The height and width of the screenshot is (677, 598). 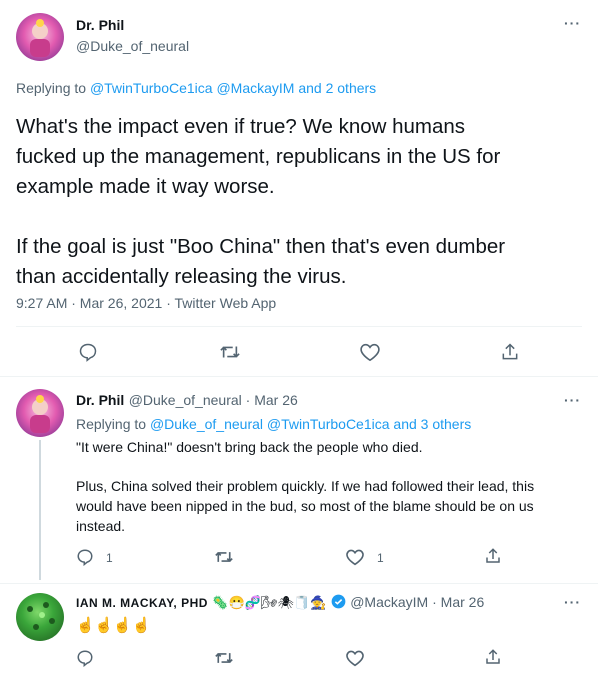 I want to click on reply-text-line: instead., so click(x=101, y=526).